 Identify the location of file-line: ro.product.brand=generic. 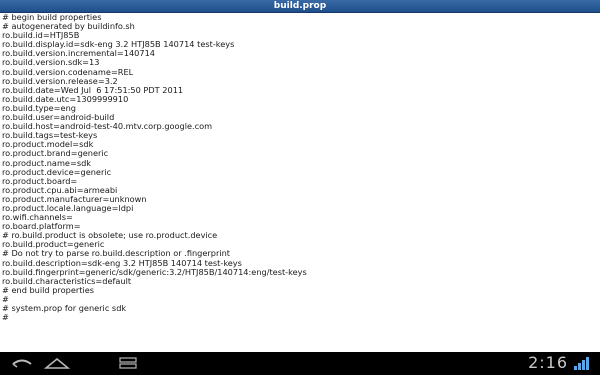
(55, 153).